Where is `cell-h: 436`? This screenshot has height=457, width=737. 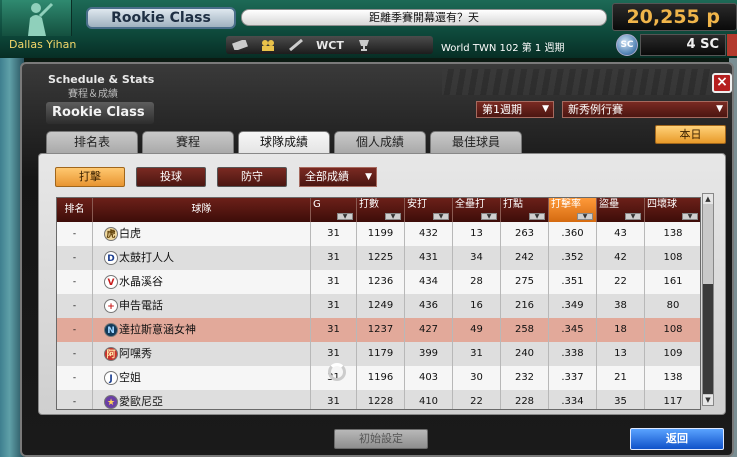
cell-h: 436 is located at coordinates (429, 306).